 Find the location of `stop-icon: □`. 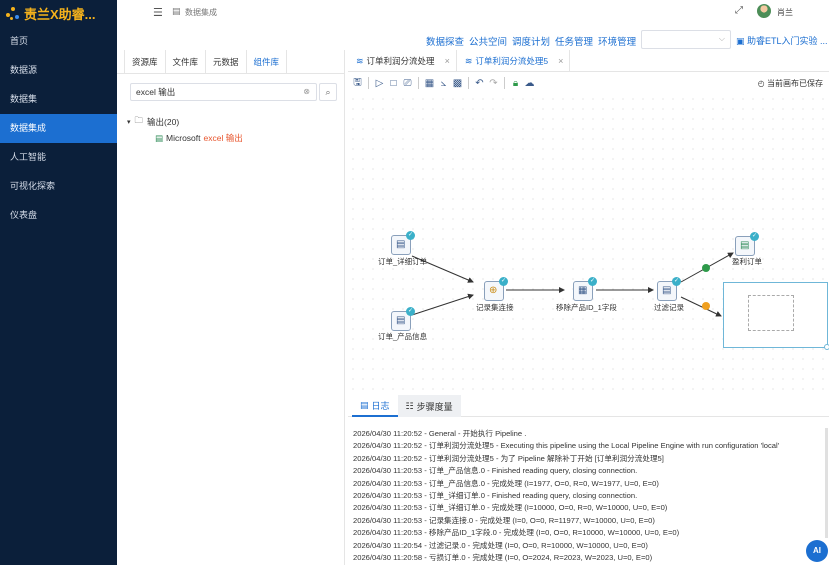

stop-icon: □ is located at coordinates (393, 83).